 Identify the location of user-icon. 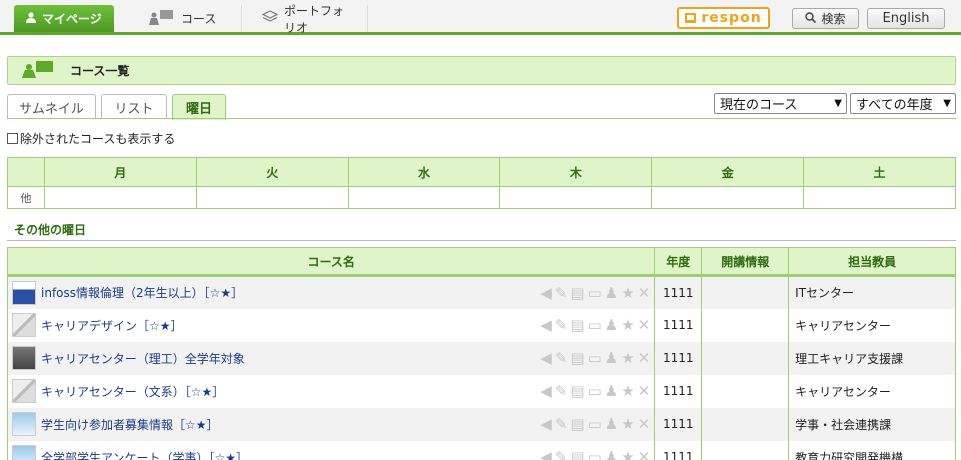
(31, 18).